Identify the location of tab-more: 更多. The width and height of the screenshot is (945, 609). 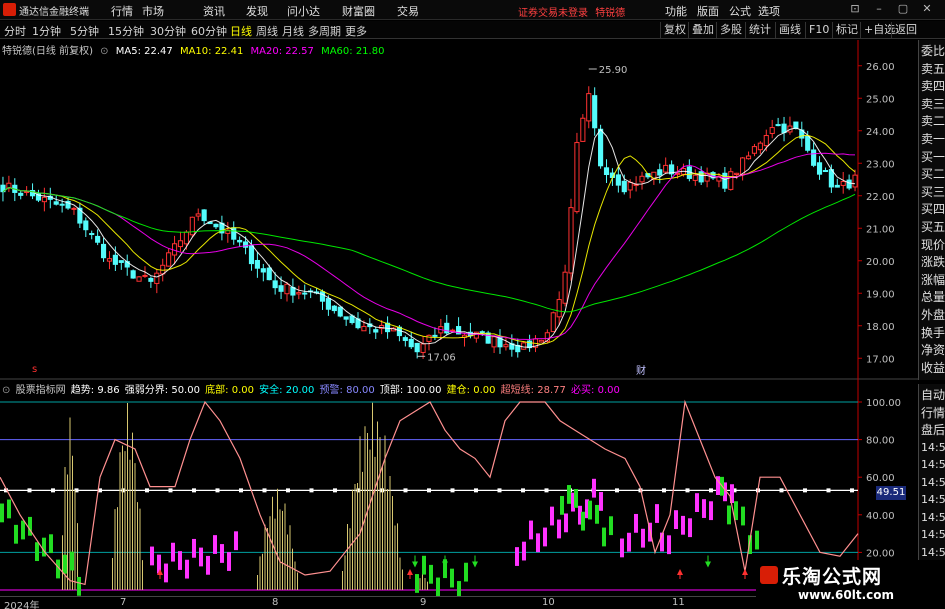
(356, 31).